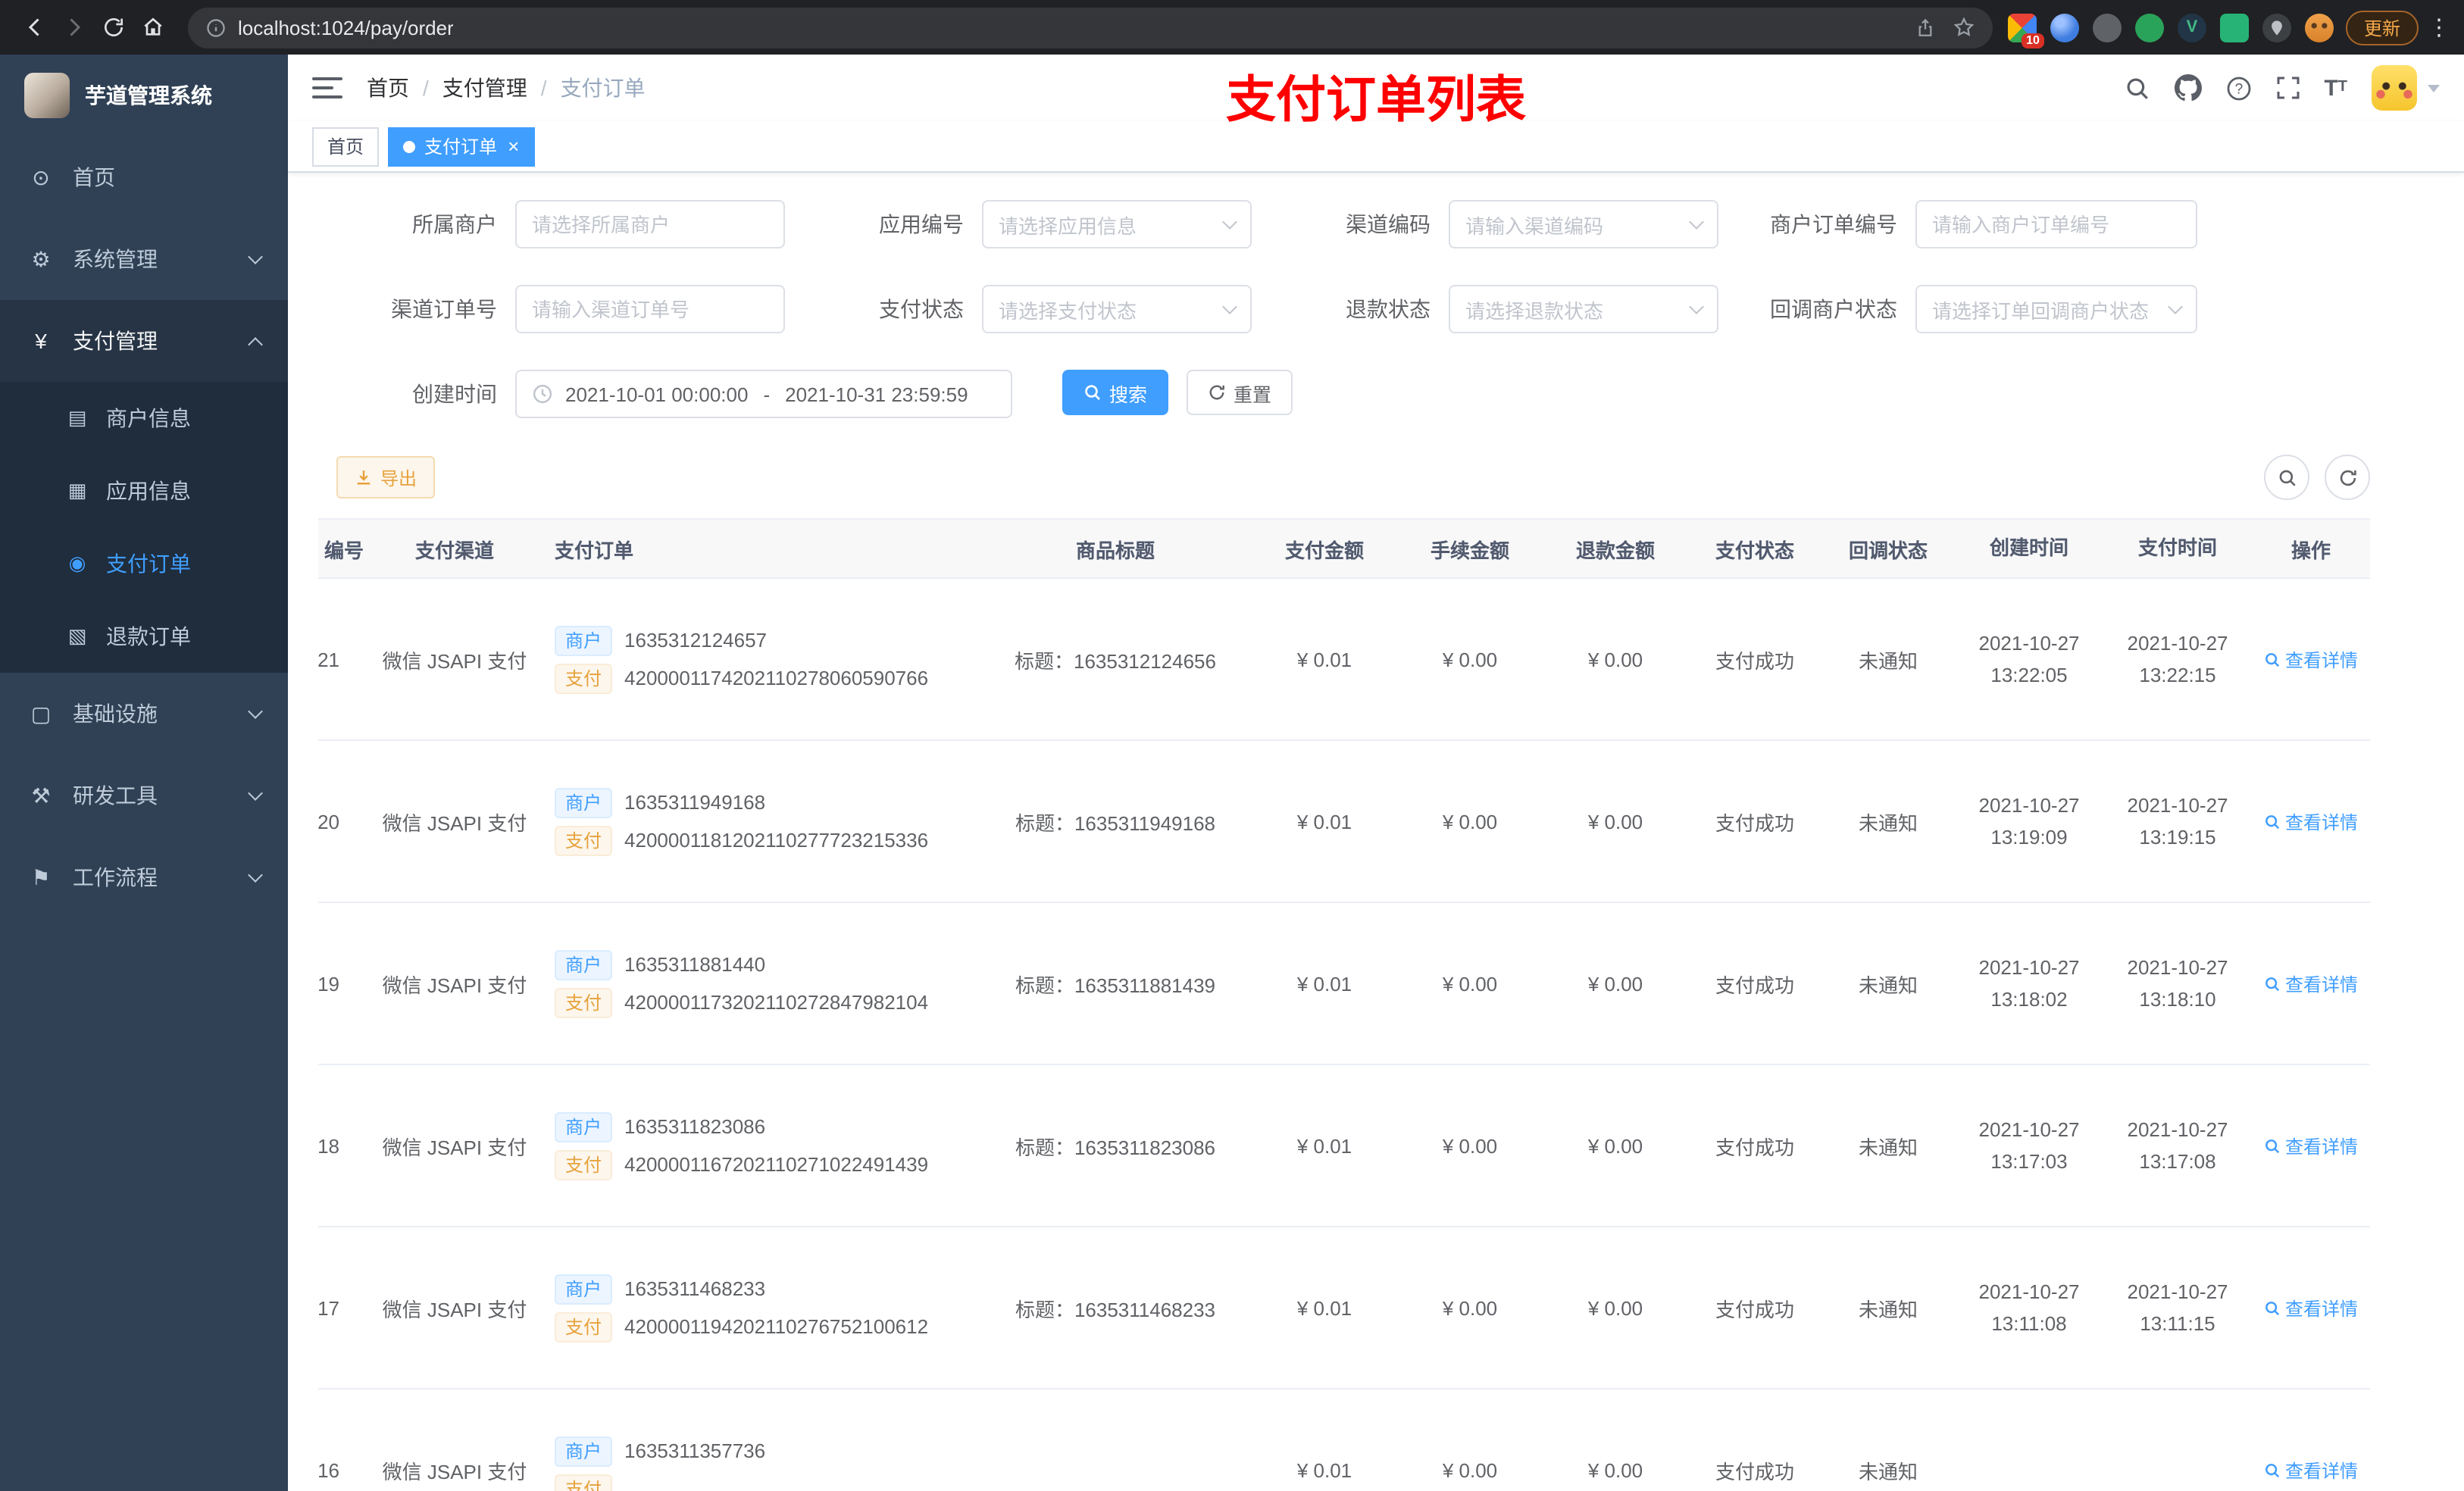 The image size is (2464, 1491). I want to click on extension-colorful-icon: 10, so click(2025, 30).